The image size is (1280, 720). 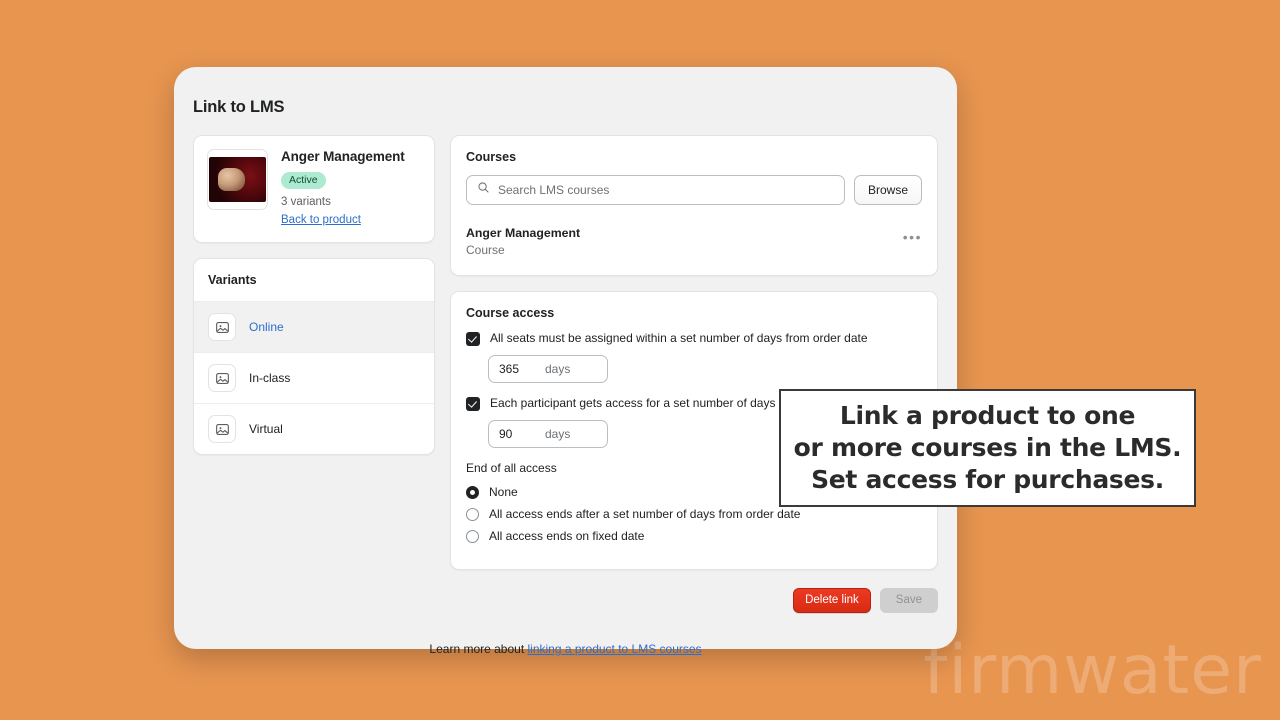 I want to click on product-name: Anger Management, so click(x=343, y=156).